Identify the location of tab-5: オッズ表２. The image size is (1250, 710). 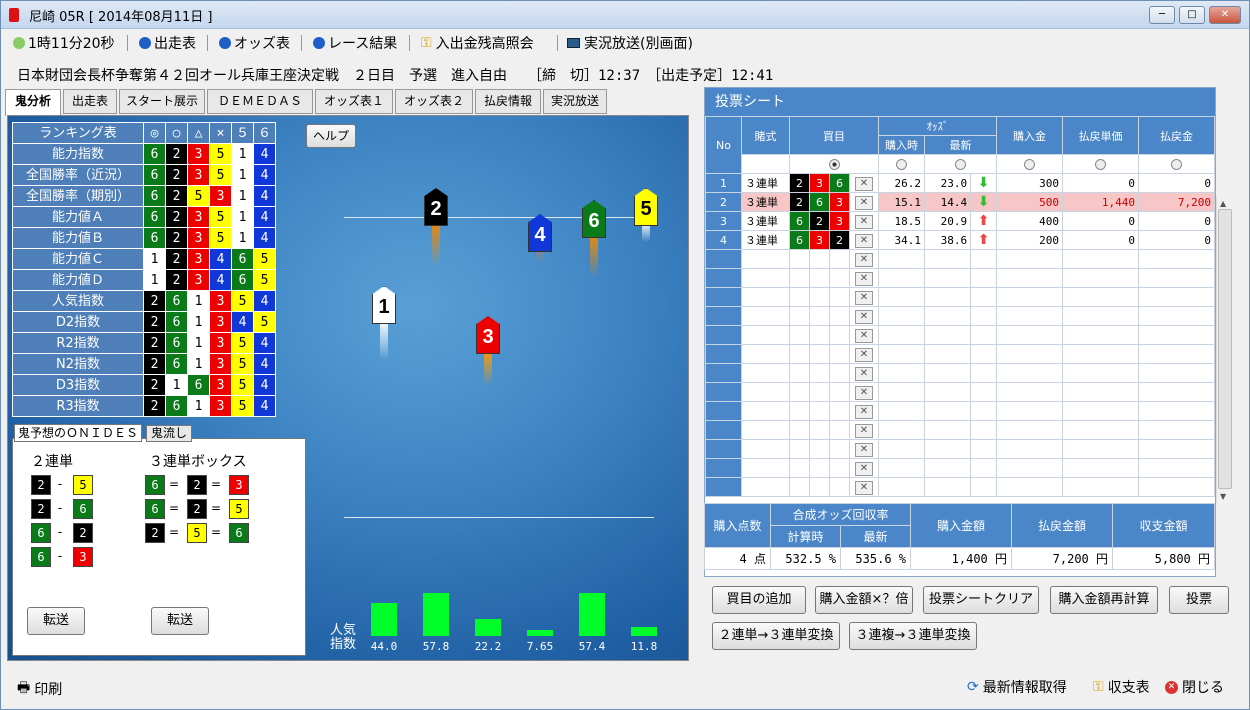
(434, 101).